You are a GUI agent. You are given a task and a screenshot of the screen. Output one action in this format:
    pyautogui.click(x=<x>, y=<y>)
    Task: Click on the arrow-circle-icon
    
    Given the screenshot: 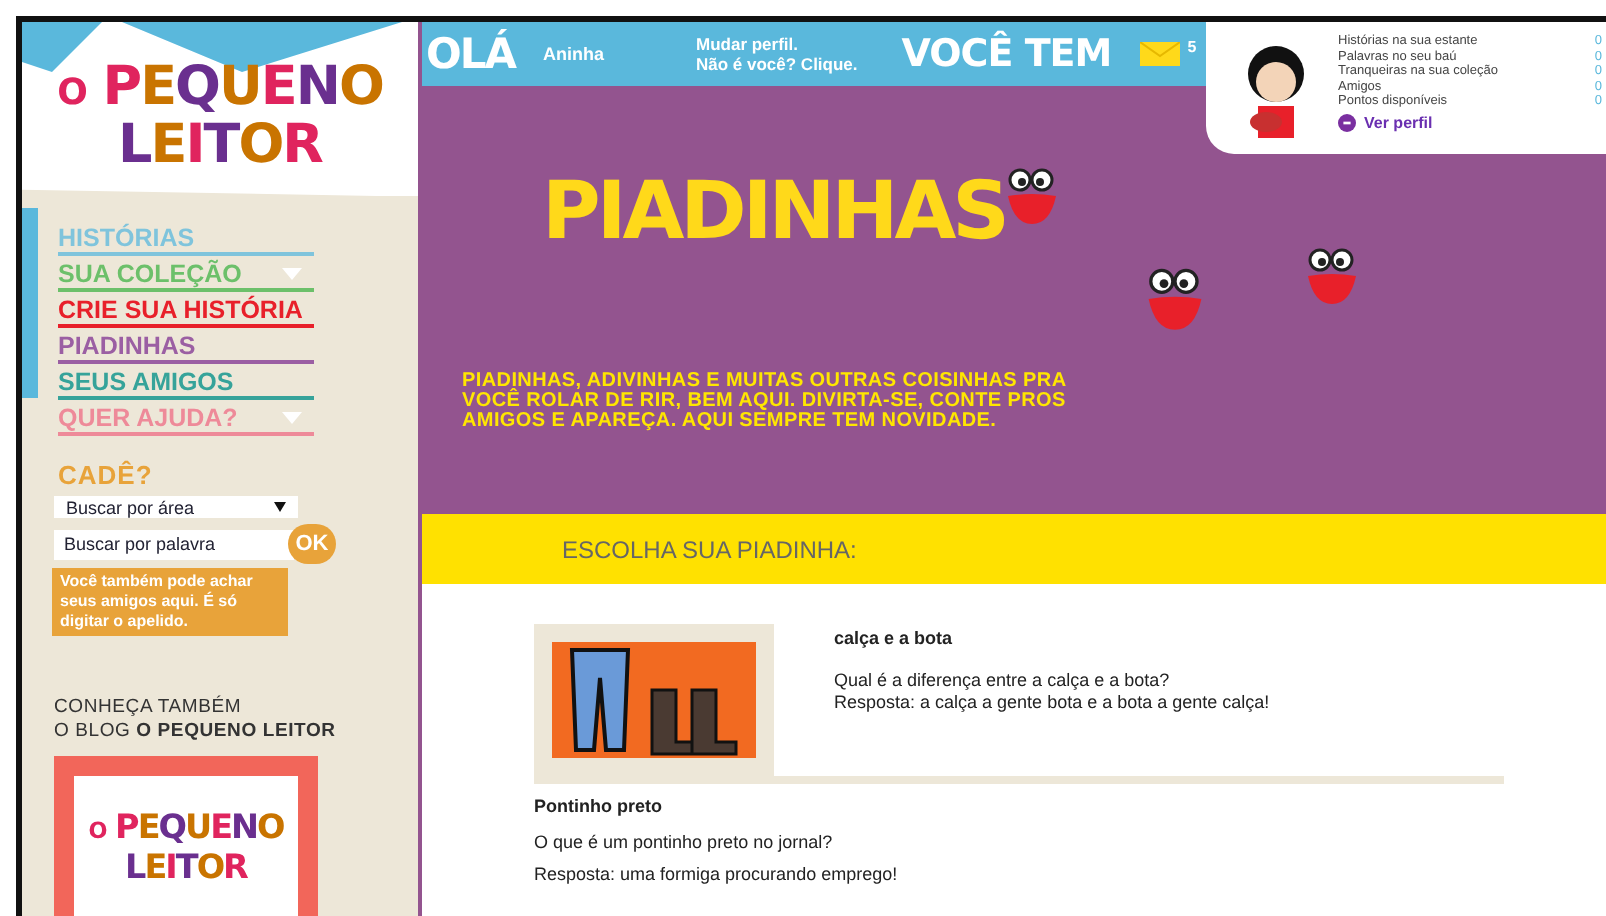 What is the action you would take?
    pyautogui.click(x=1347, y=122)
    